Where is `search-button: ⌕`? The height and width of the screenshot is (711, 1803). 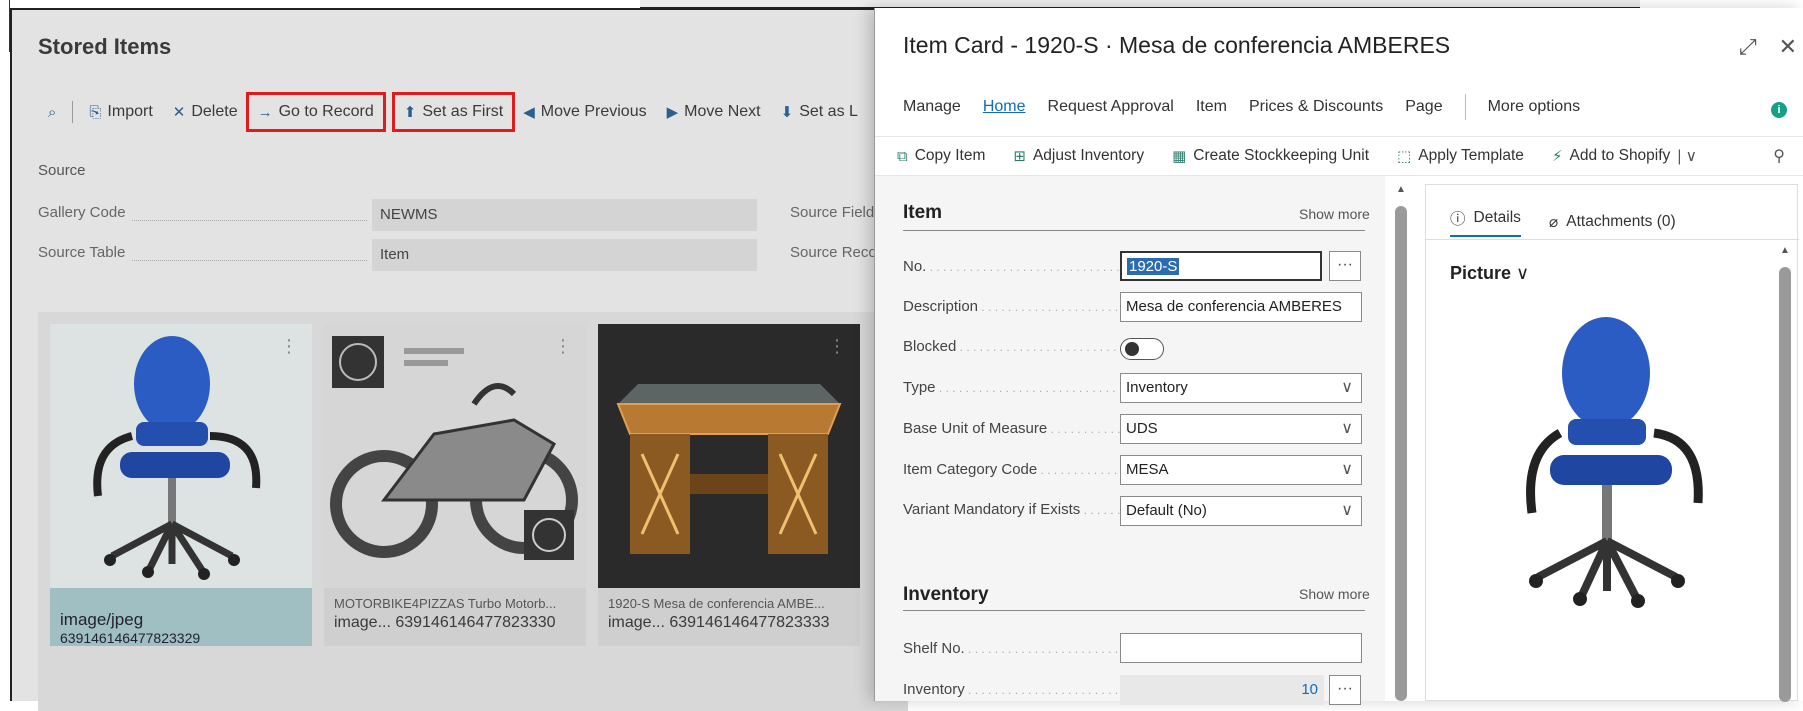
search-button: ⌕ is located at coordinates (52, 112).